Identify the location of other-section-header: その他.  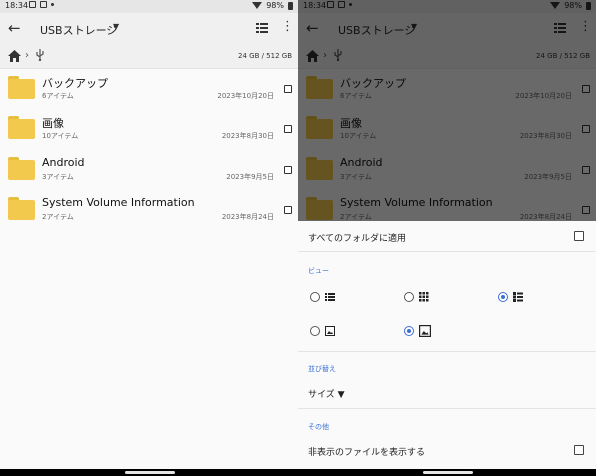
(318, 427).